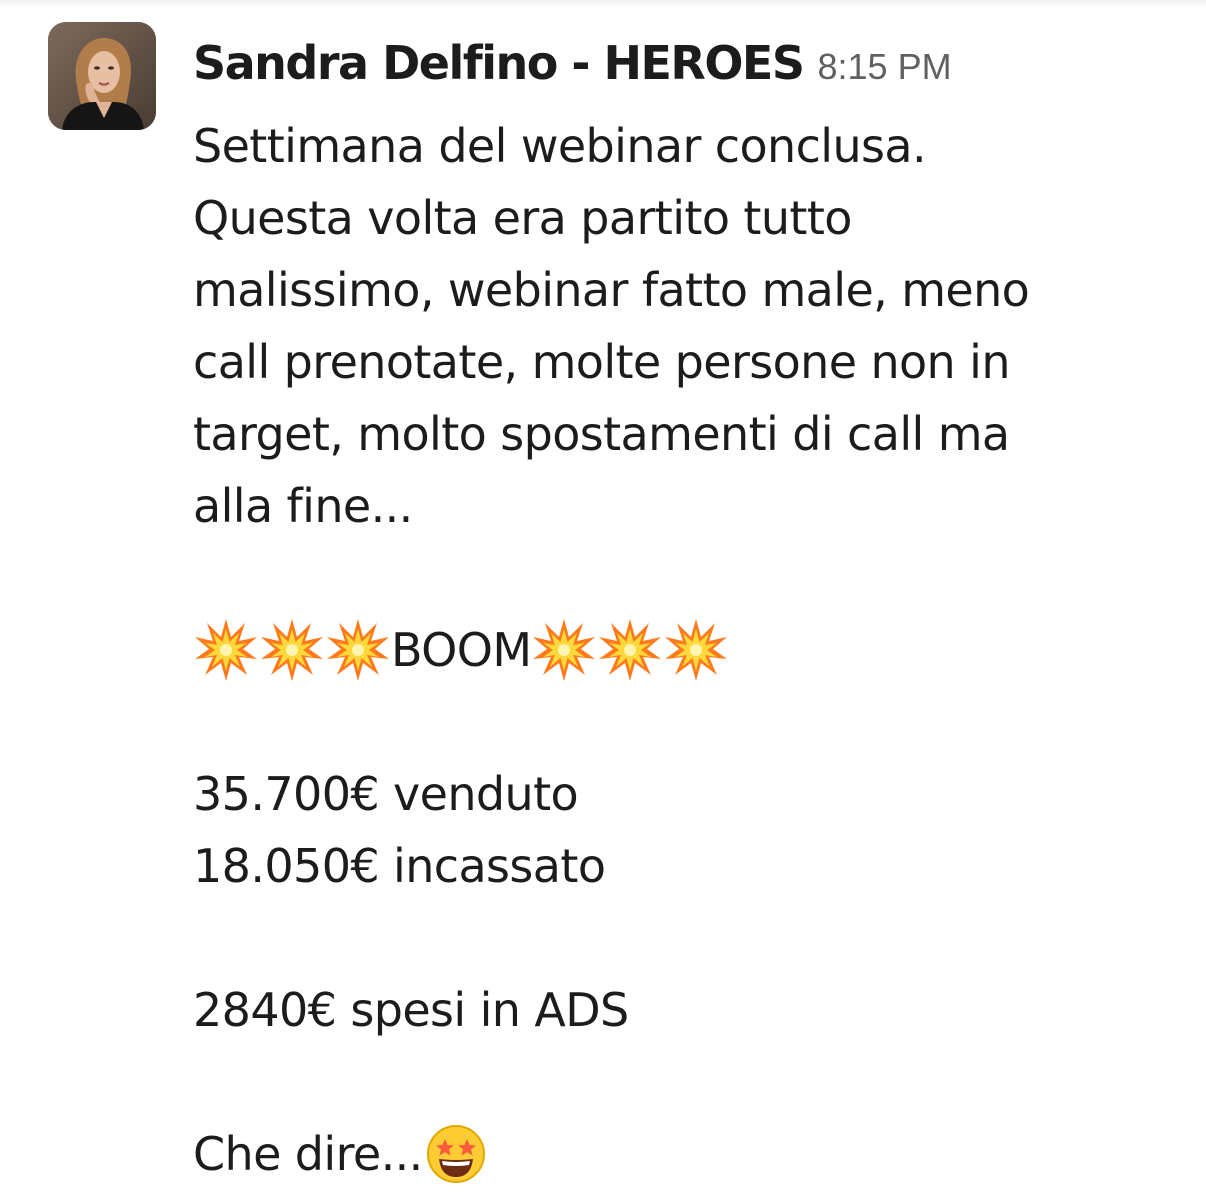 The height and width of the screenshot is (1193, 1206). I want to click on avatar-photo, so click(102, 76).